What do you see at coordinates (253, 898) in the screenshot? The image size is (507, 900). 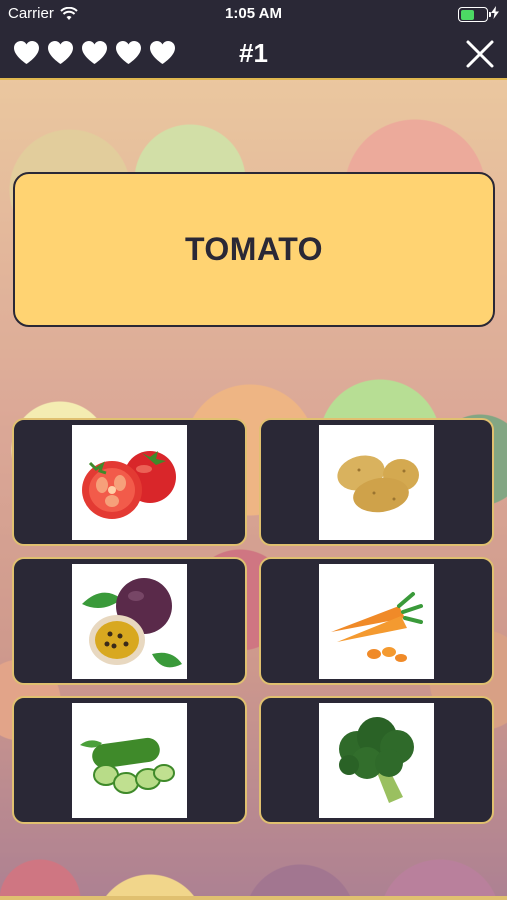 I see `bottom-border` at bounding box center [253, 898].